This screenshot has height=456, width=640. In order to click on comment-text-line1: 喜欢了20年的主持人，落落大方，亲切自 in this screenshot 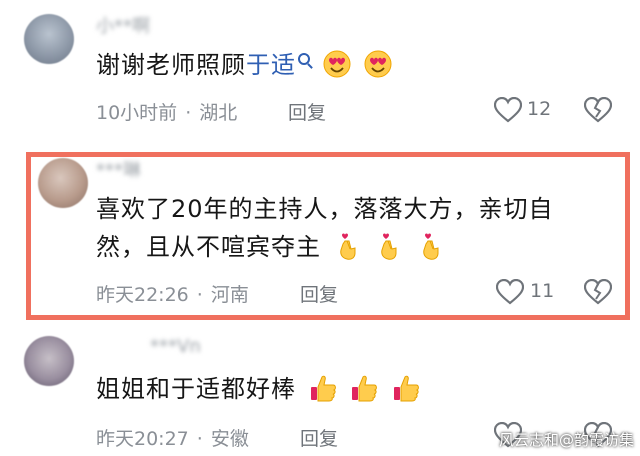, I will do `click(325, 209)`.